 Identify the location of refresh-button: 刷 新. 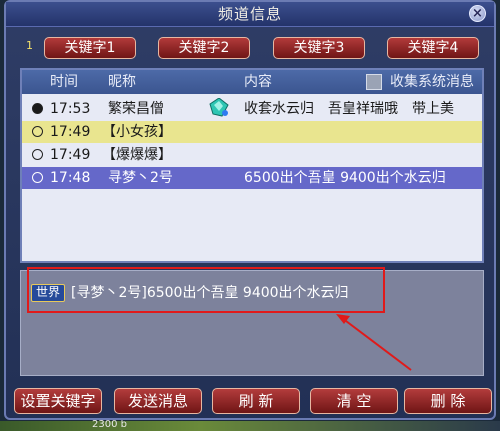
(256, 401).